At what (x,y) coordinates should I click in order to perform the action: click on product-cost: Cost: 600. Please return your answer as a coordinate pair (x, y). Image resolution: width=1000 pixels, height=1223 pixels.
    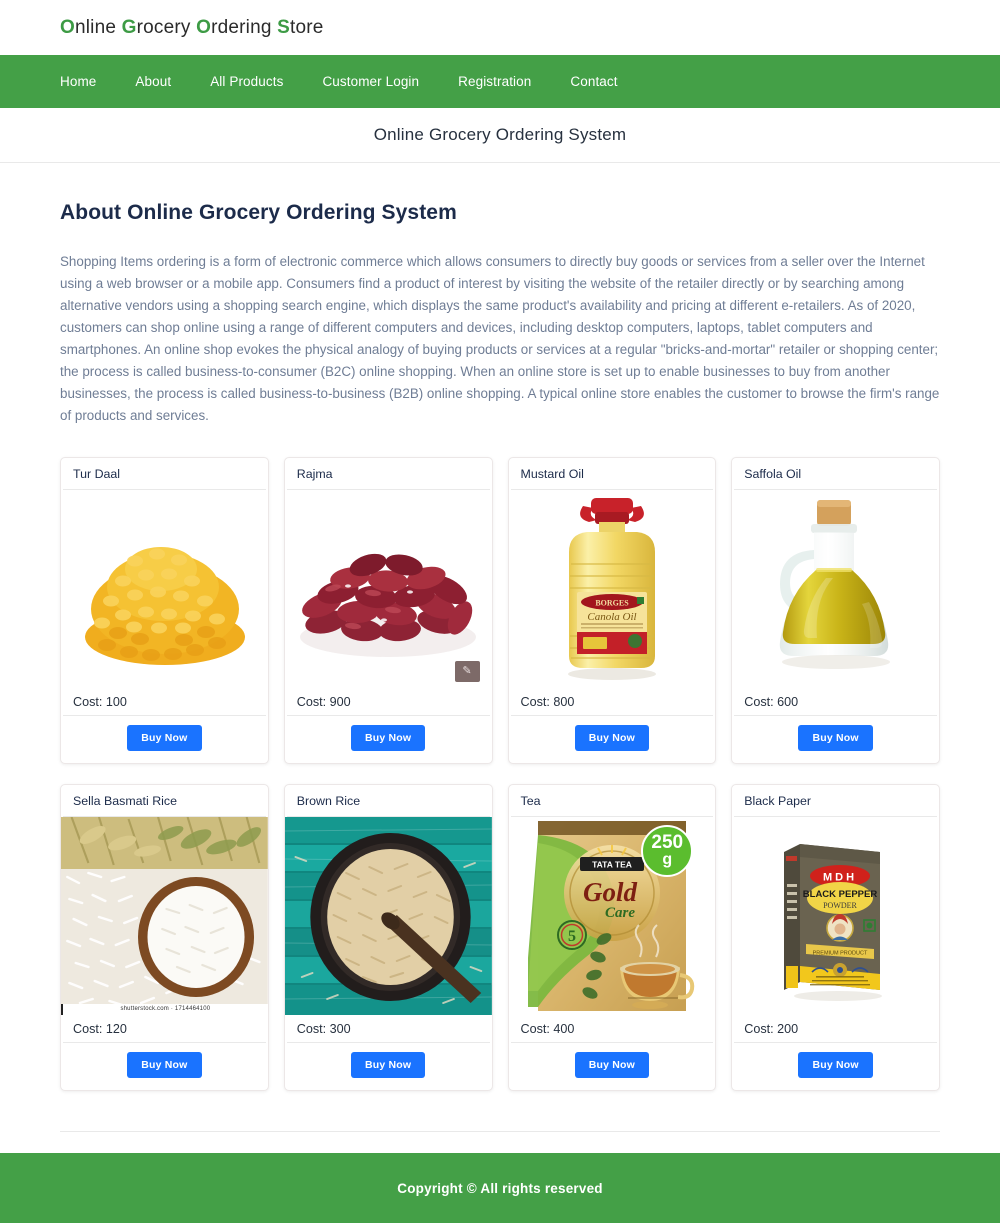
    Looking at the image, I should click on (835, 702).